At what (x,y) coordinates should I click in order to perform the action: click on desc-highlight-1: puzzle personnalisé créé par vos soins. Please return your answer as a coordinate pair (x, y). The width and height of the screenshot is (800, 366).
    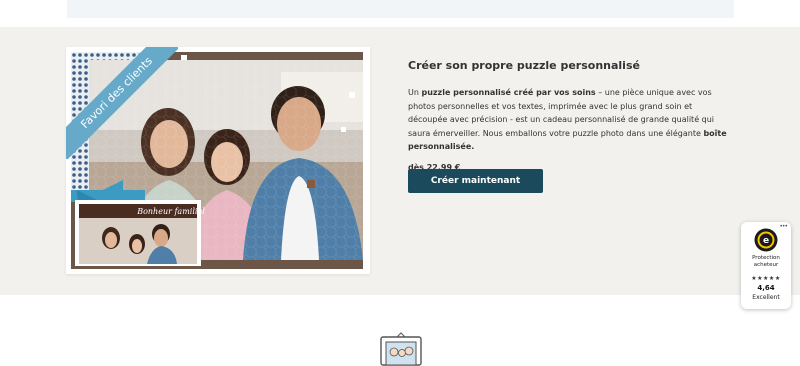
    Looking at the image, I should click on (508, 92).